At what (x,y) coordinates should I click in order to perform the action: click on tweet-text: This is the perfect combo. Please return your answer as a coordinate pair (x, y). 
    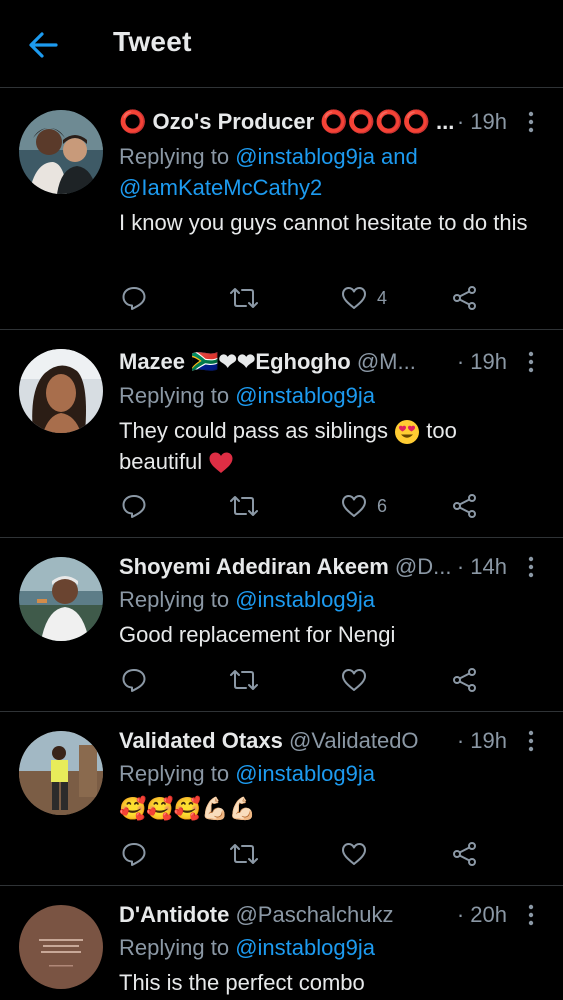
    Looking at the image, I should click on (242, 982).